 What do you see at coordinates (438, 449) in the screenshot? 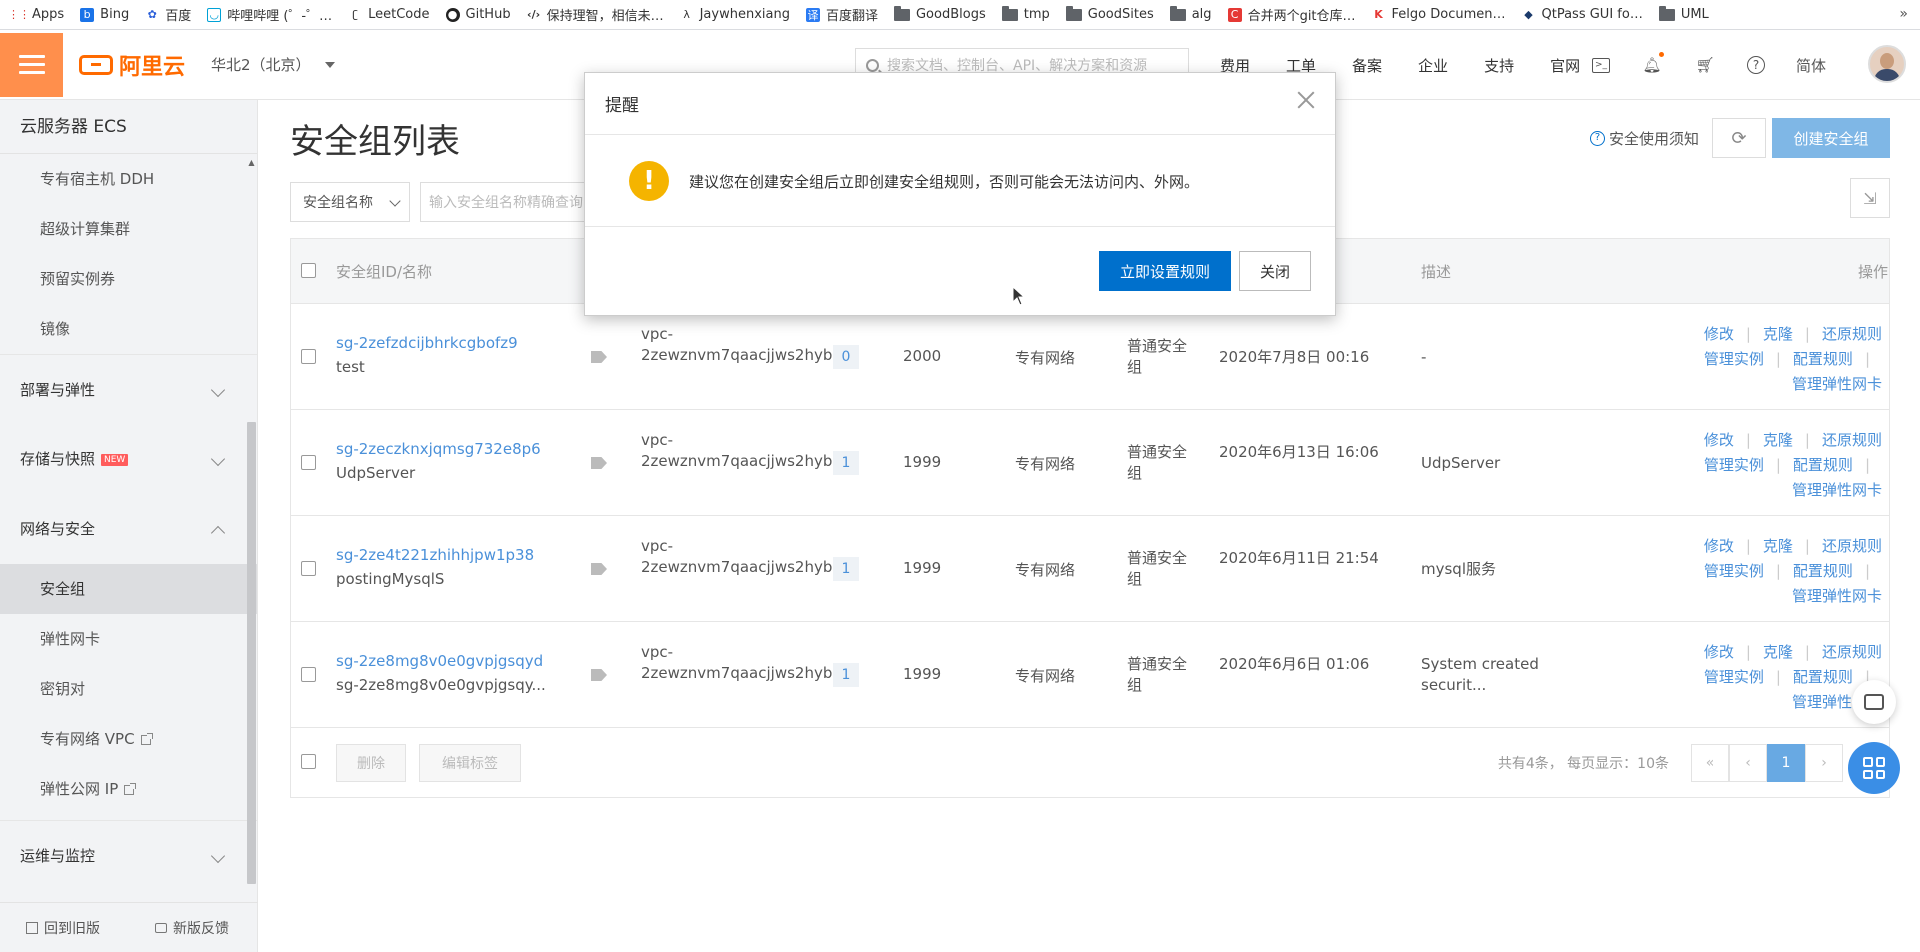
I see `security-group-id-link: sg-2zeczknxjqmsg732e8p6` at bounding box center [438, 449].